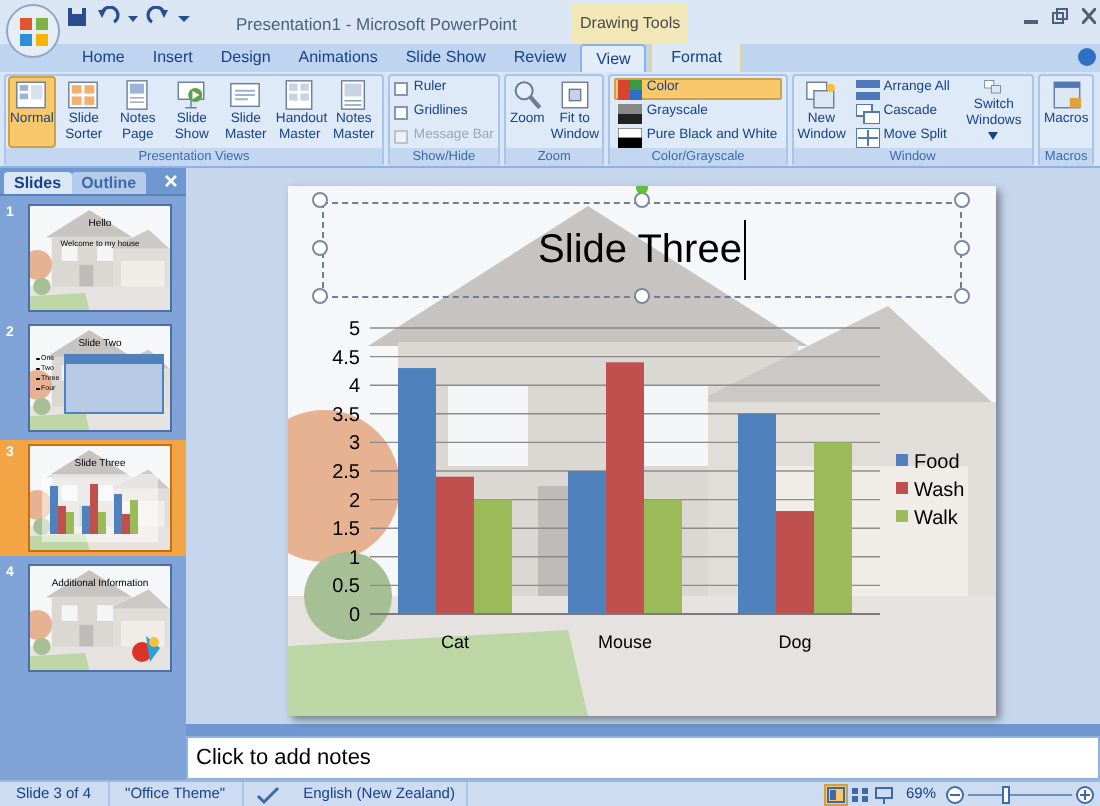  What do you see at coordinates (625, 642) in the screenshot?
I see `category-label: Mouse` at bounding box center [625, 642].